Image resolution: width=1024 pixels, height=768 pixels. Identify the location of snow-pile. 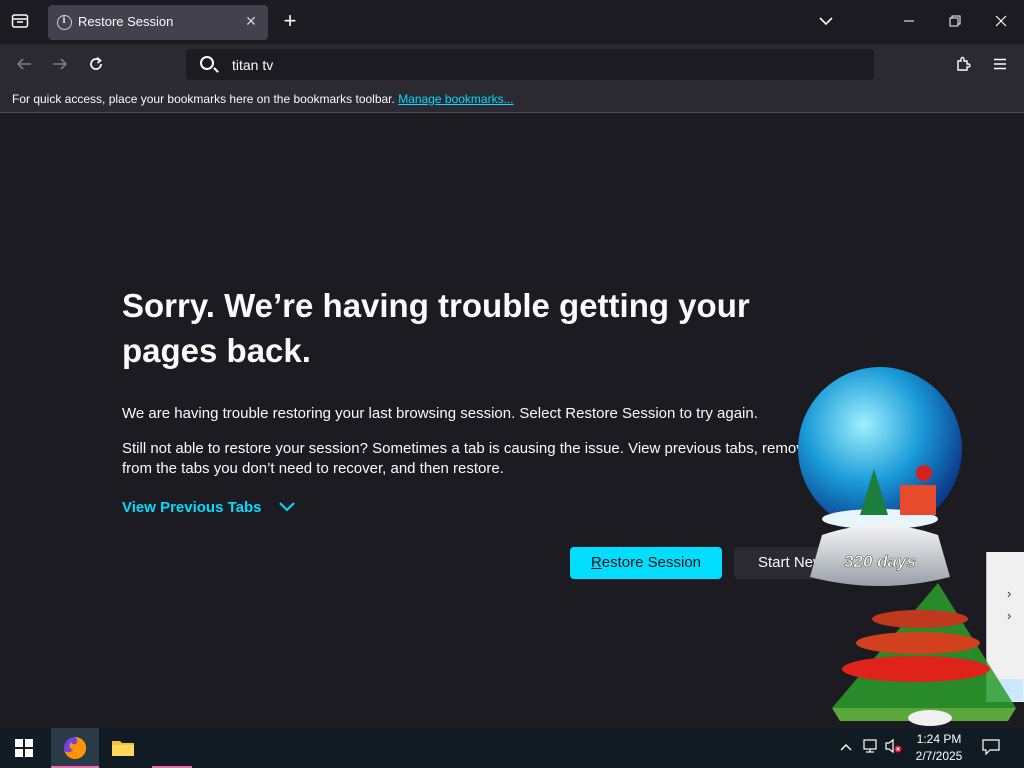
(930, 718).